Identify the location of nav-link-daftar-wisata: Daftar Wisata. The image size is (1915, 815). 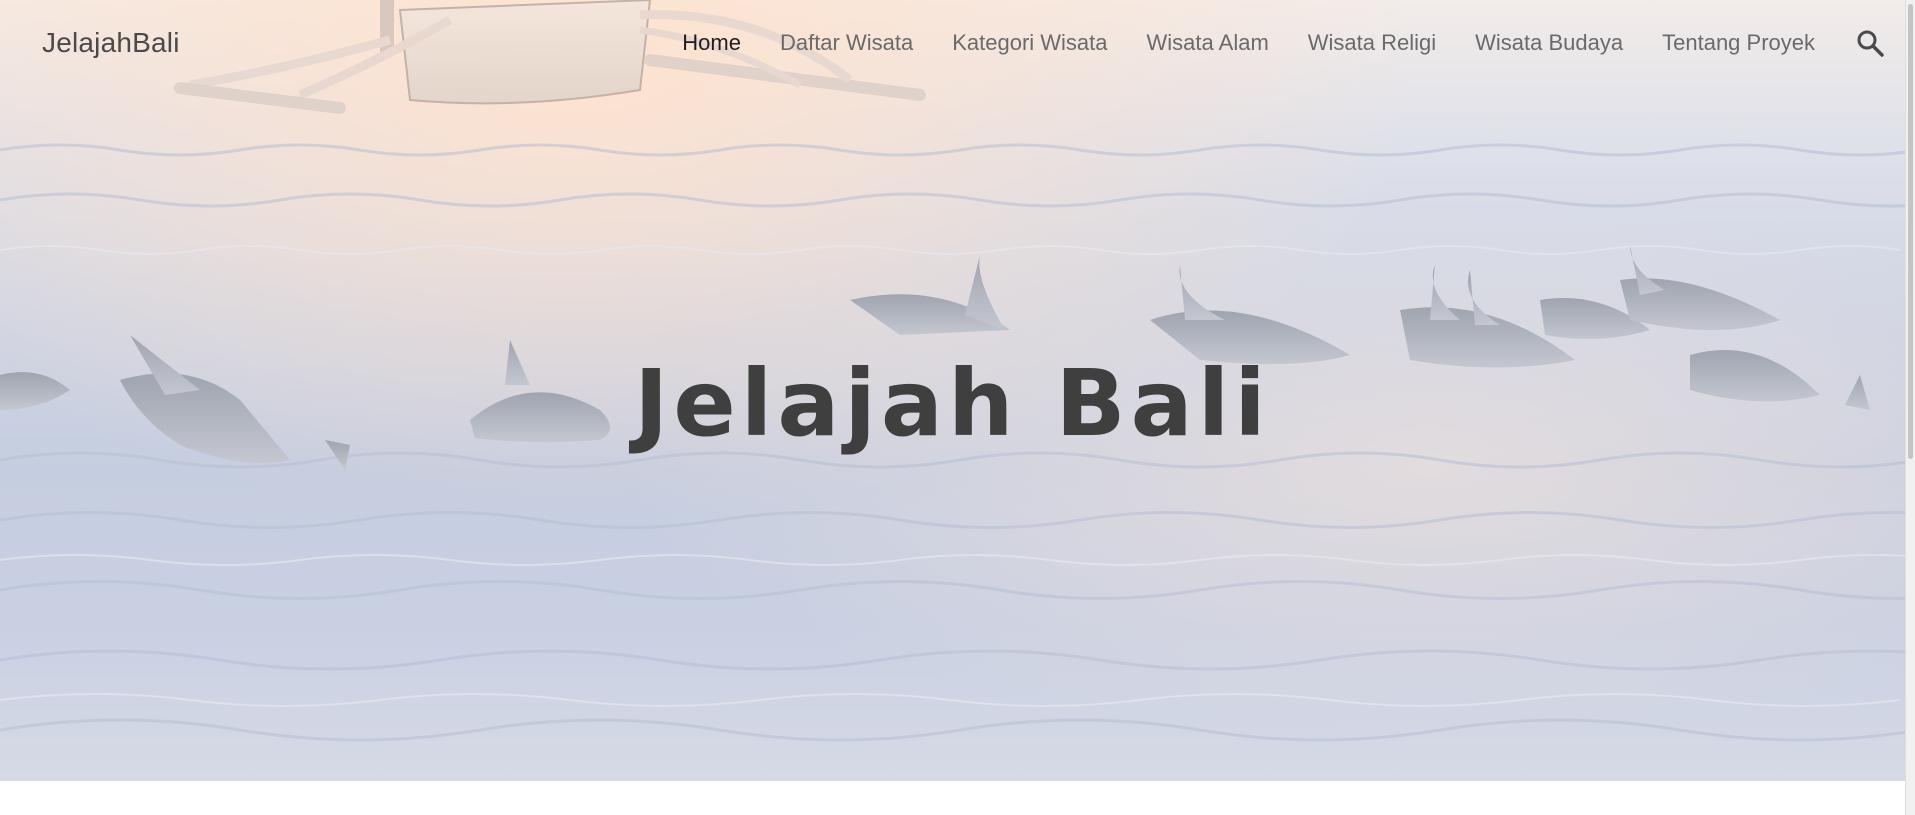
(846, 42).